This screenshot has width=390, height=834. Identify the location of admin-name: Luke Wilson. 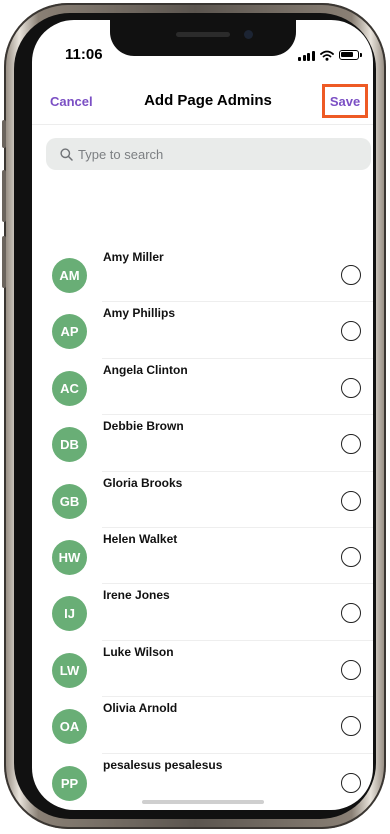
(138, 651).